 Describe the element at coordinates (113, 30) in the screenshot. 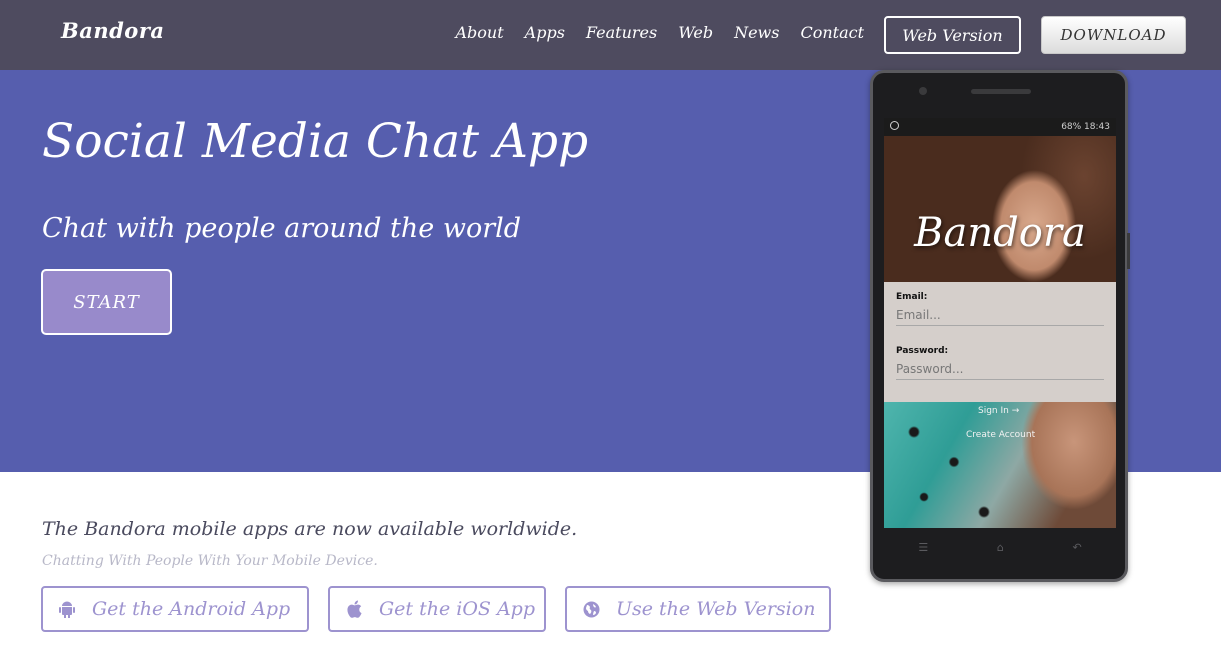

I see `brand-logo: Bandora` at that location.